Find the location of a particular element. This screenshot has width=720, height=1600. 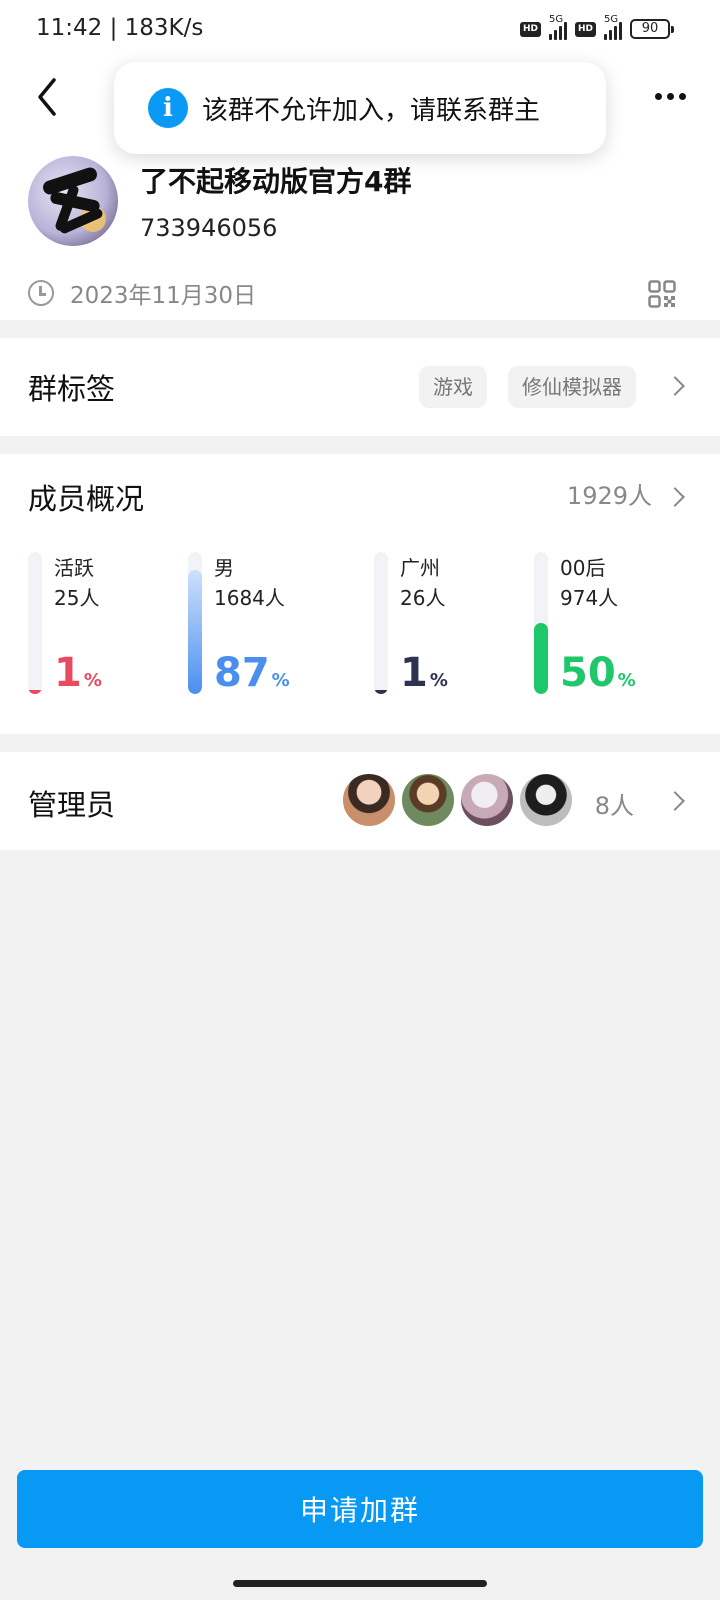

stat-count: 26人 is located at coordinates (423, 598).